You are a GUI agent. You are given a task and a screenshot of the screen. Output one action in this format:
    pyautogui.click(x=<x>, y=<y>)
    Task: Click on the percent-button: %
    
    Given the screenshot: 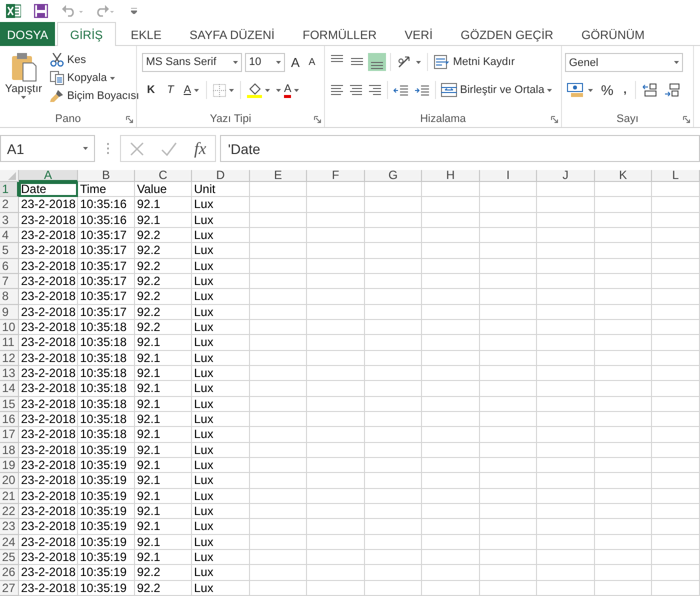 What is the action you would take?
    pyautogui.click(x=607, y=90)
    